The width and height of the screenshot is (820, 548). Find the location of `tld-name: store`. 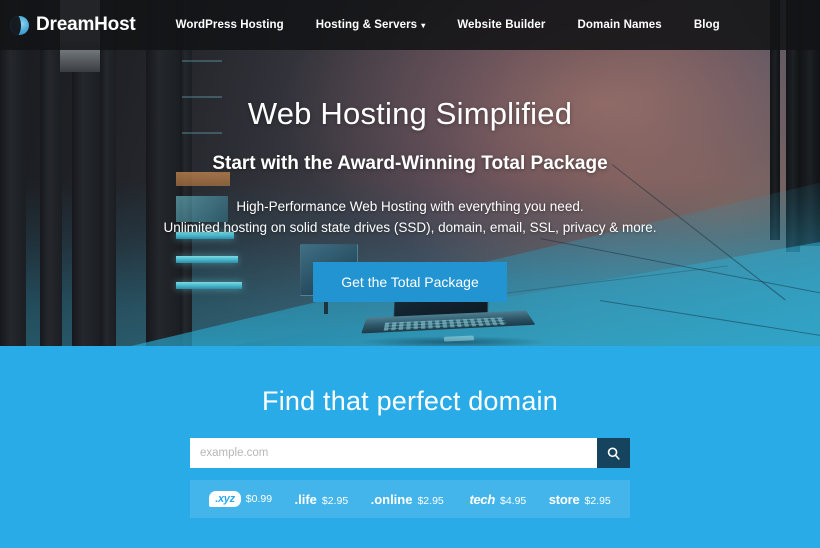

tld-name: store is located at coordinates (564, 499).